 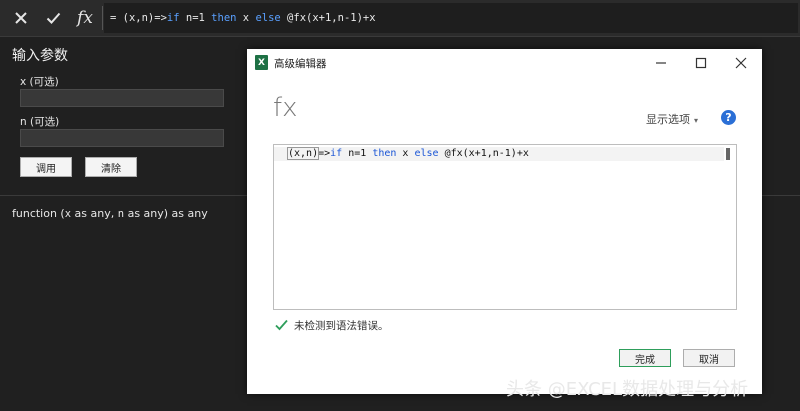 I want to click on formula-token: else, so click(x=268, y=18).